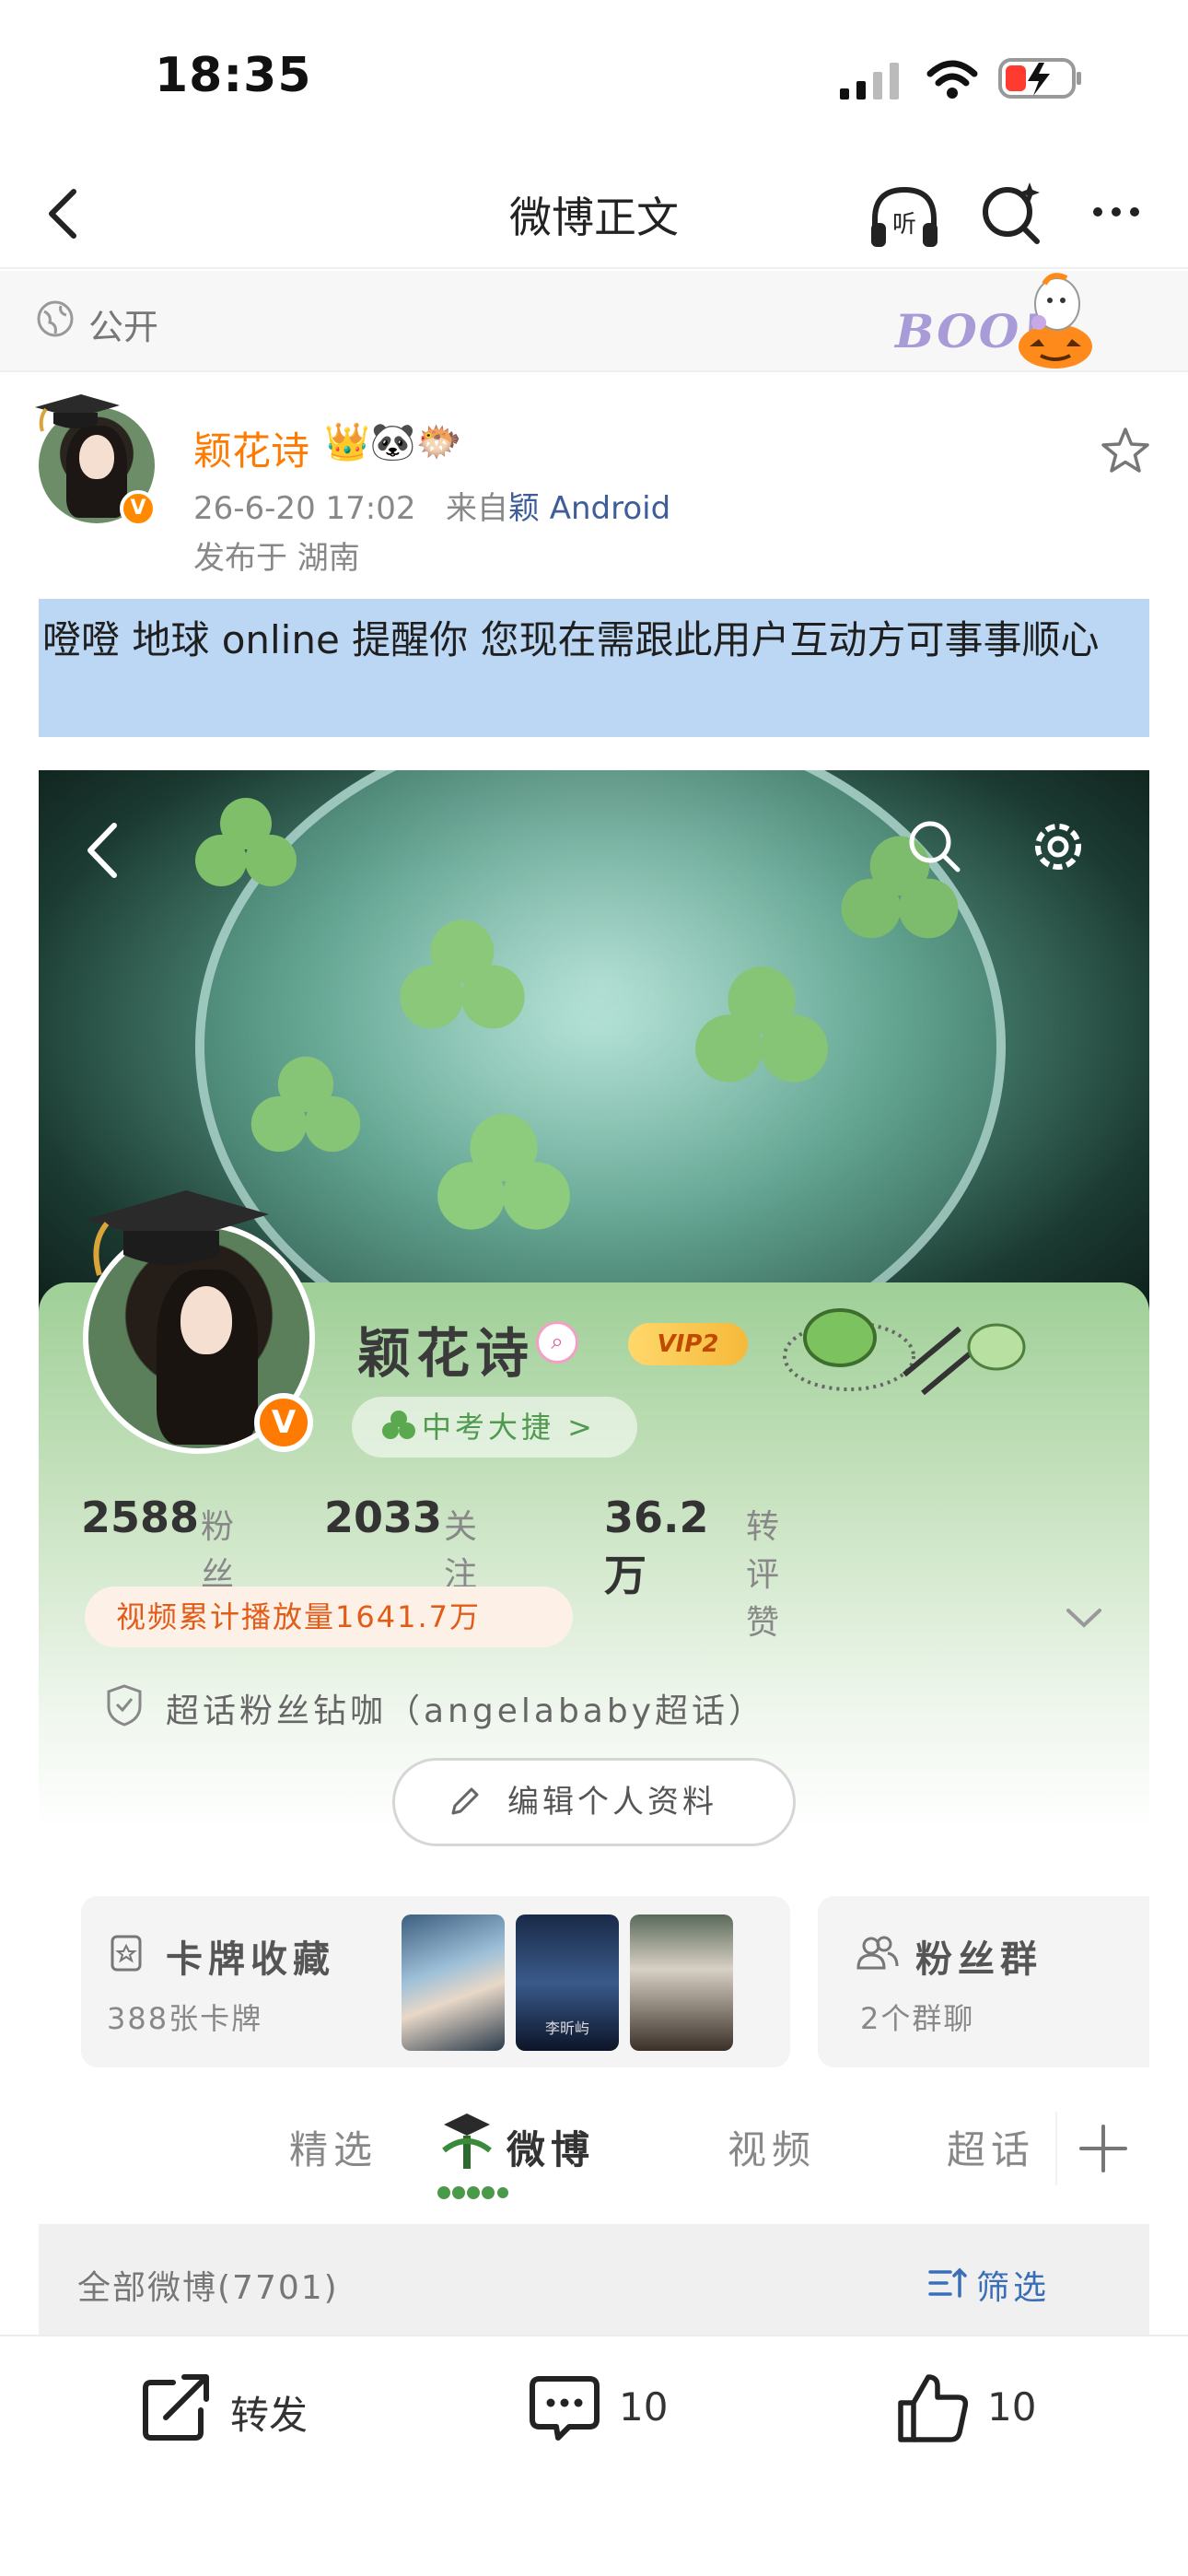 Image resolution: width=1188 pixels, height=2576 pixels. I want to click on mascot-icon, so click(473, 2156).